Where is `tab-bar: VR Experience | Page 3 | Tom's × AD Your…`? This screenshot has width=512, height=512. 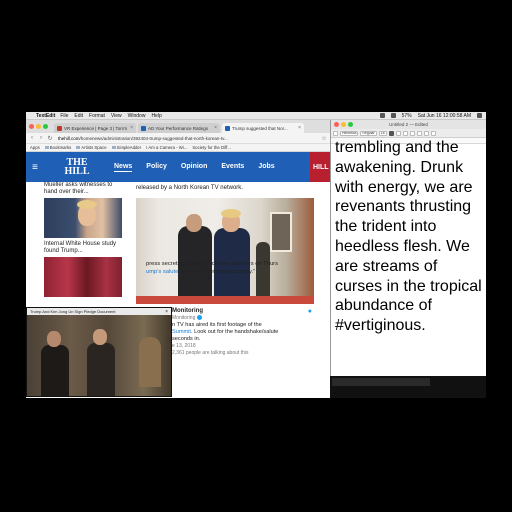 tab-bar: VR Experience | Page 3 | Tom's × AD Your… is located at coordinates (178, 126).